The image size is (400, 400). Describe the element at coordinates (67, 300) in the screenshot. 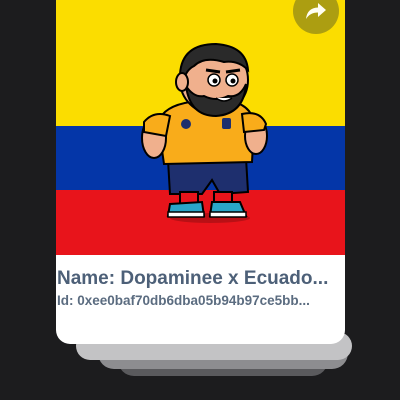

I see `id-label: Id:` at that location.